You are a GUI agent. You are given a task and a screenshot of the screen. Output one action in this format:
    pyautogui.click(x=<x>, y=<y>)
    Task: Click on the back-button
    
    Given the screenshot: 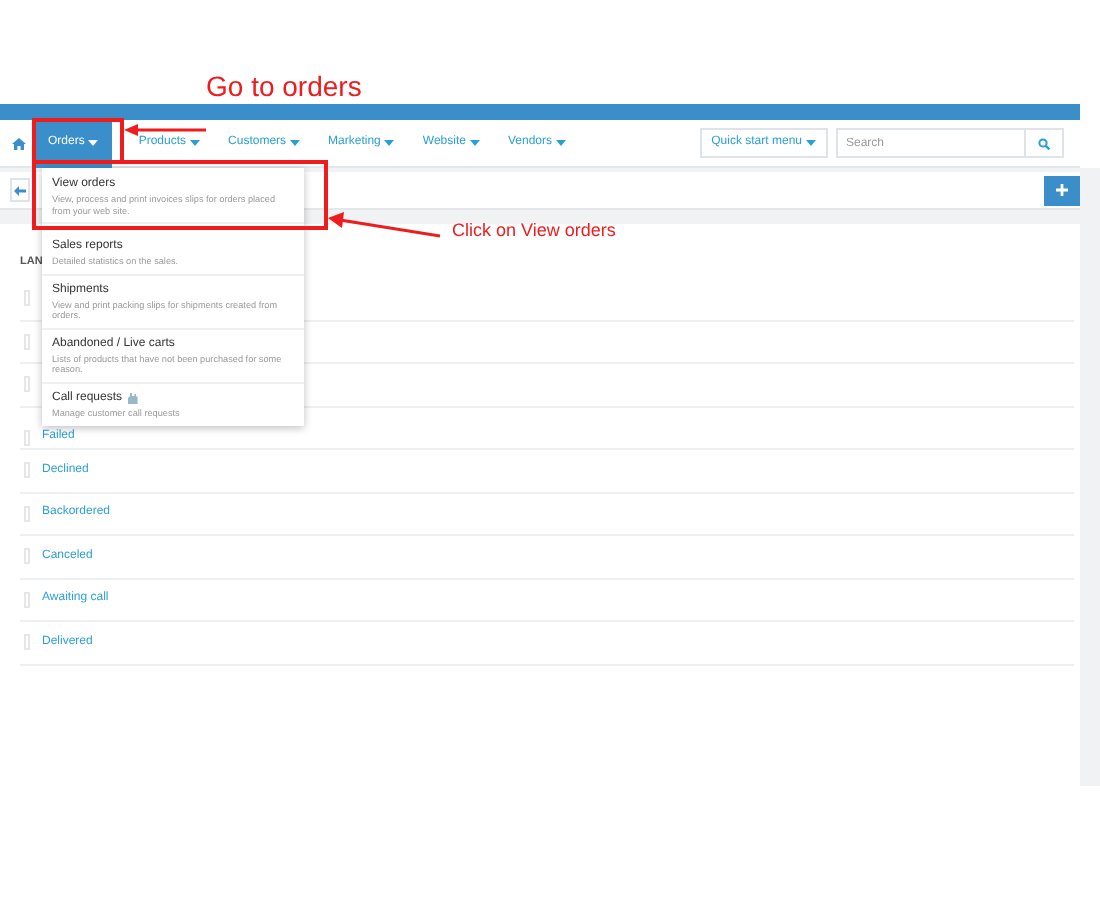 What is the action you would take?
    pyautogui.click(x=20, y=190)
    